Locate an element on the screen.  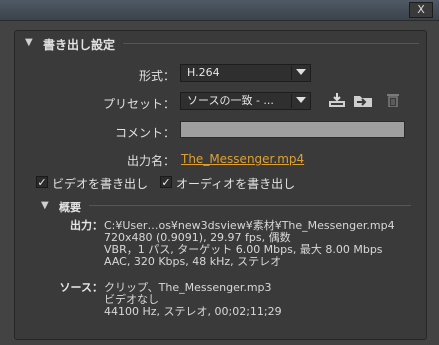
preset-label: プリセット： is located at coordinates (138, 104).